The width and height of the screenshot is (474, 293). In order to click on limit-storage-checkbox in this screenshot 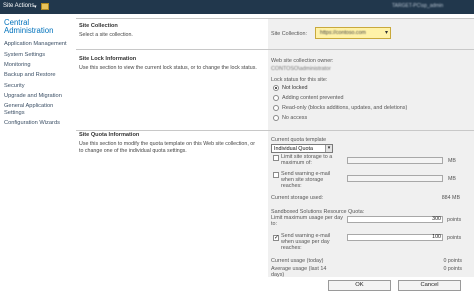, I will do `click(276, 158)`.